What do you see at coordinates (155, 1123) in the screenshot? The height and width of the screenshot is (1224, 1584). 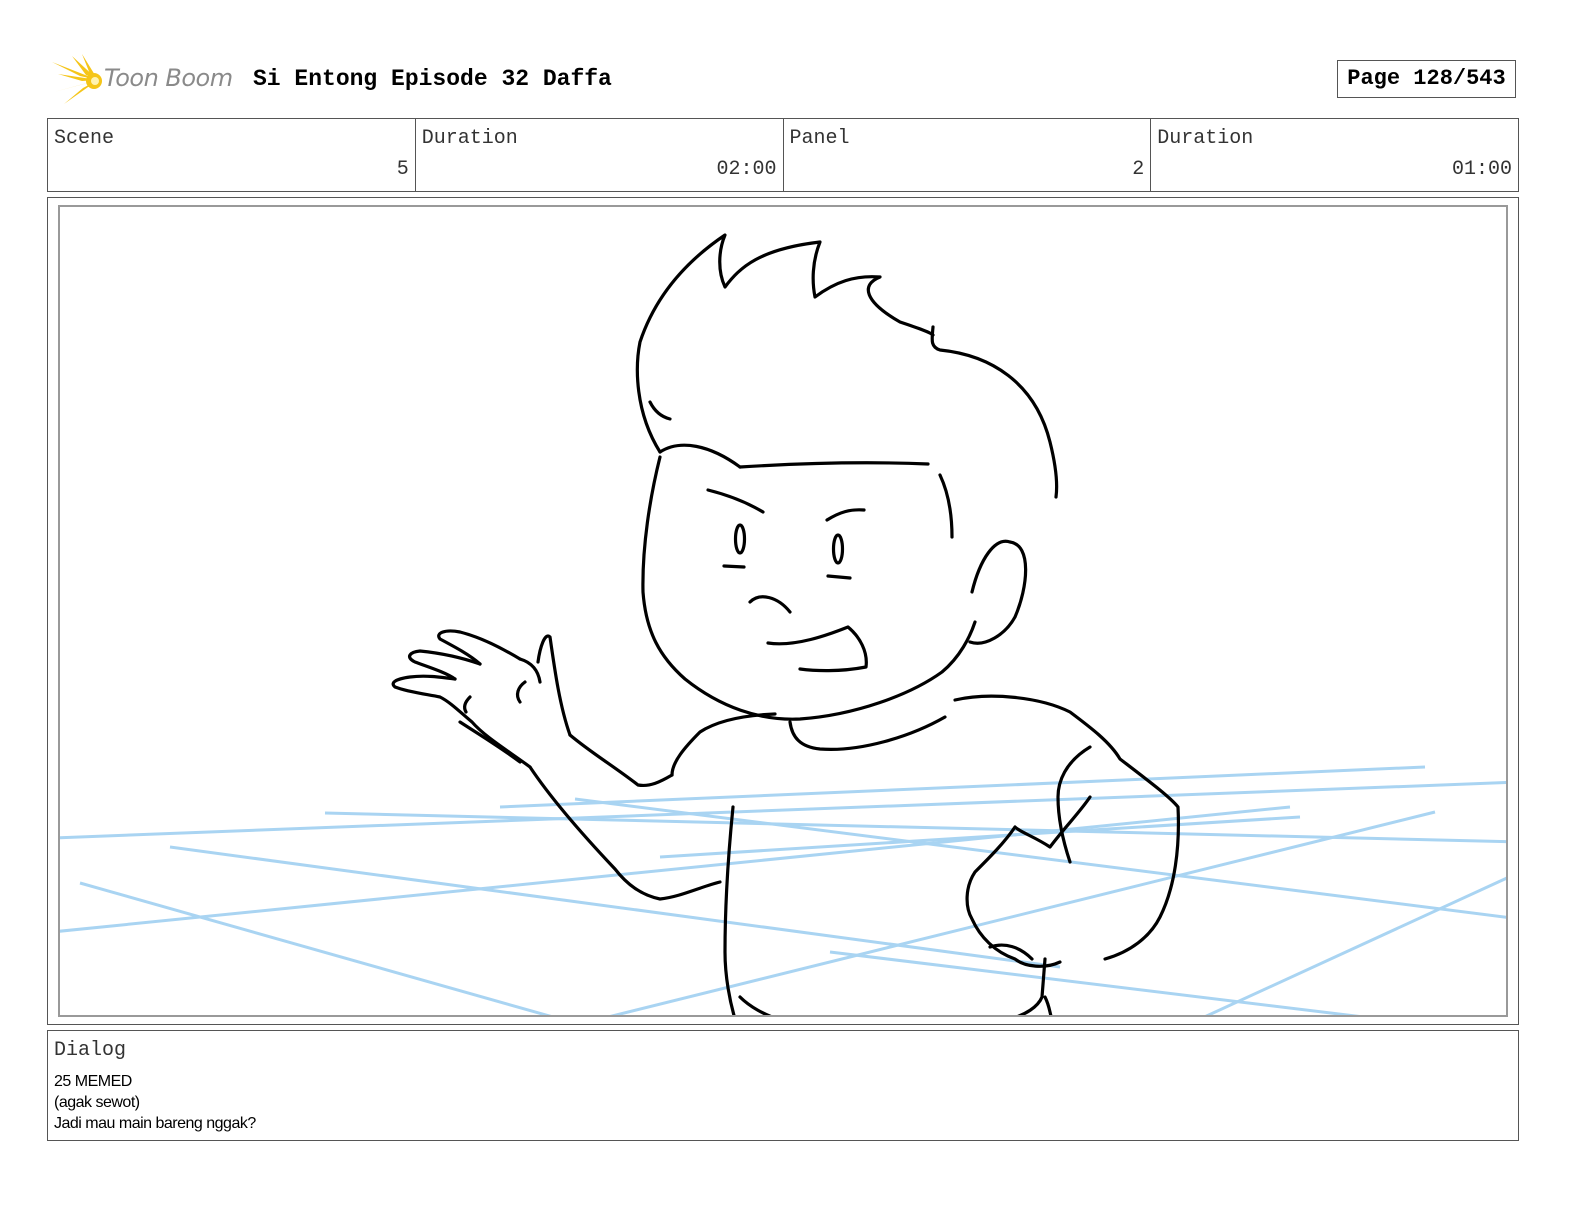 I see `dialog-line: Jadi mau main bareng nggak?` at bounding box center [155, 1123].